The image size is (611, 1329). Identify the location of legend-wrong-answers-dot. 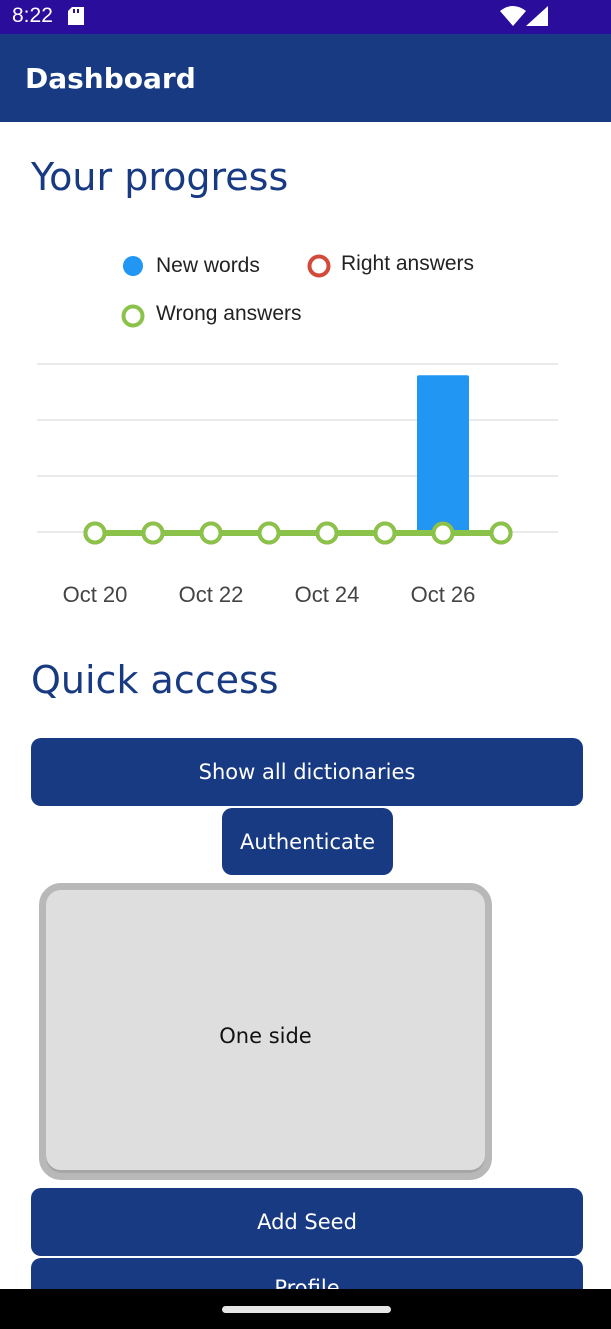
(133, 316).